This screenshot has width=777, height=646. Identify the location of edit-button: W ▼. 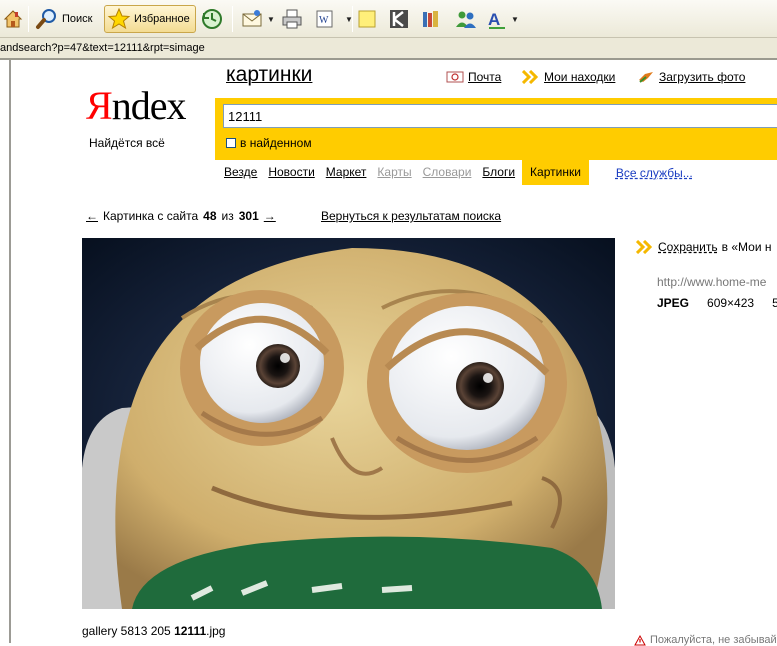
(333, 19).